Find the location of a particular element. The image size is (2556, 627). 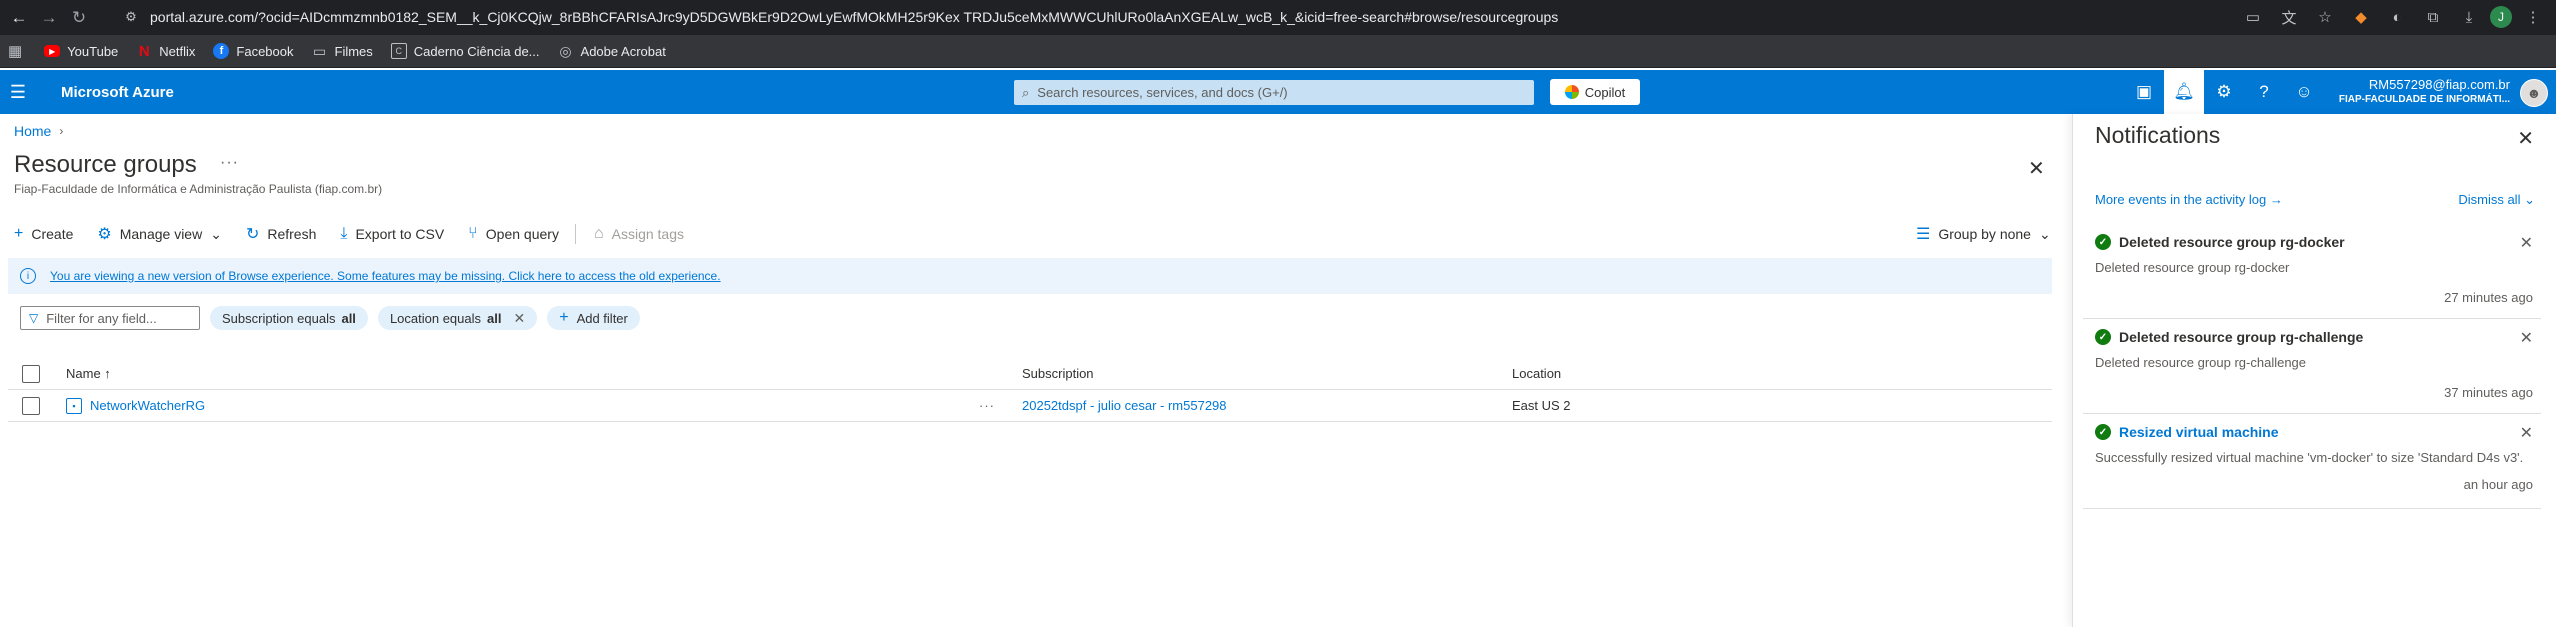

extension-icon: ◐ is located at coordinates (2397, 17).